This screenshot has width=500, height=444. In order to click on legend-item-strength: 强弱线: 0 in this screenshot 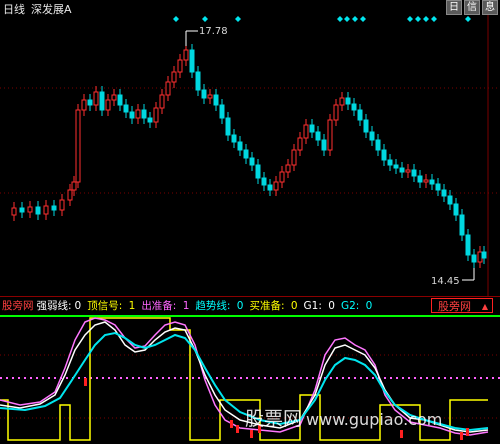, I will do `click(59, 306)`.